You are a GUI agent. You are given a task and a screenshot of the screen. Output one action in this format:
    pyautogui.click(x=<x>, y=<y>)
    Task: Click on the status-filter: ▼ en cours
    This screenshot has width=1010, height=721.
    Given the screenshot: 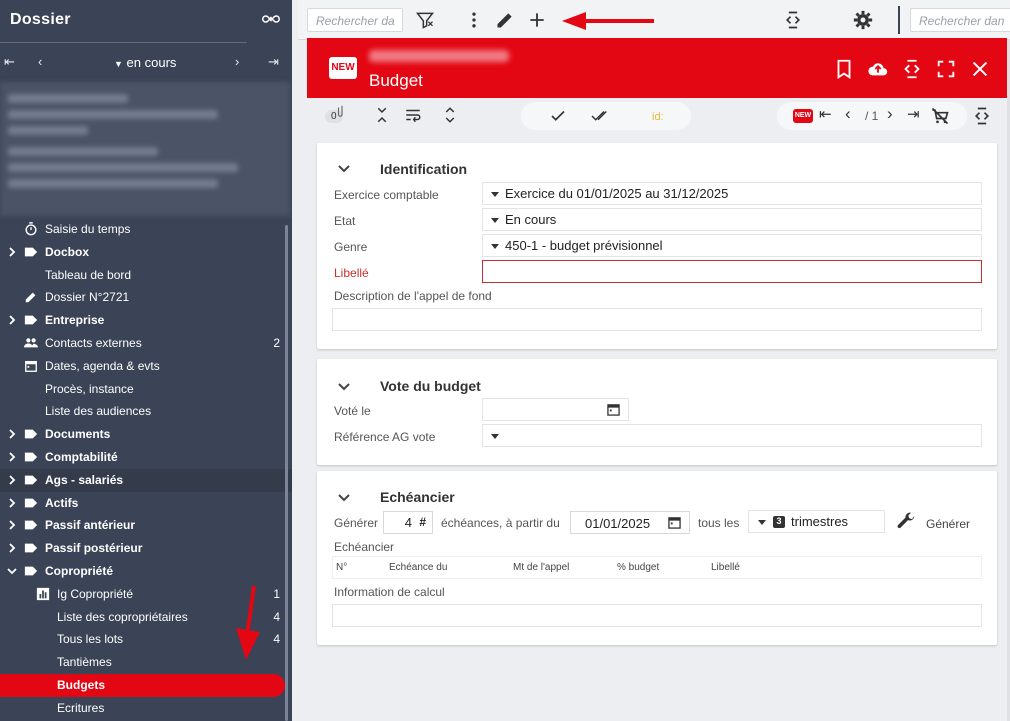 What is the action you would take?
    pyautogui.click(x=145, y=62)
    